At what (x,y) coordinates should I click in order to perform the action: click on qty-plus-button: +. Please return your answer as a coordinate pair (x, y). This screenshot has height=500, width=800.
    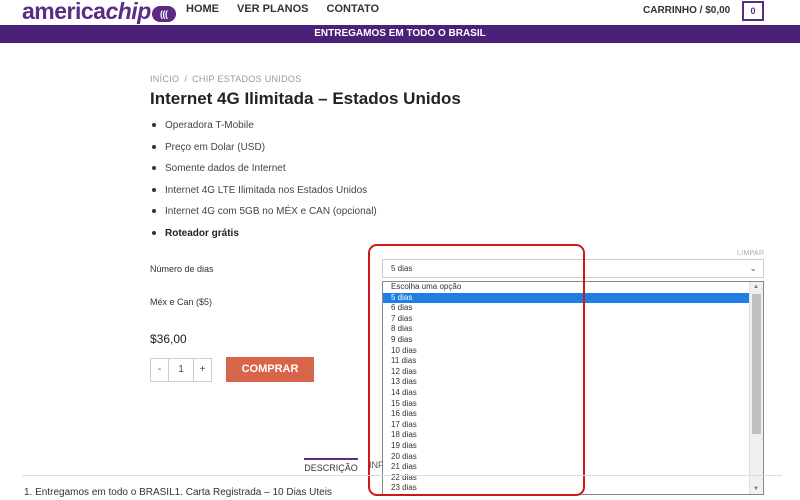
    Looking at the image, I should click on (202, 370).